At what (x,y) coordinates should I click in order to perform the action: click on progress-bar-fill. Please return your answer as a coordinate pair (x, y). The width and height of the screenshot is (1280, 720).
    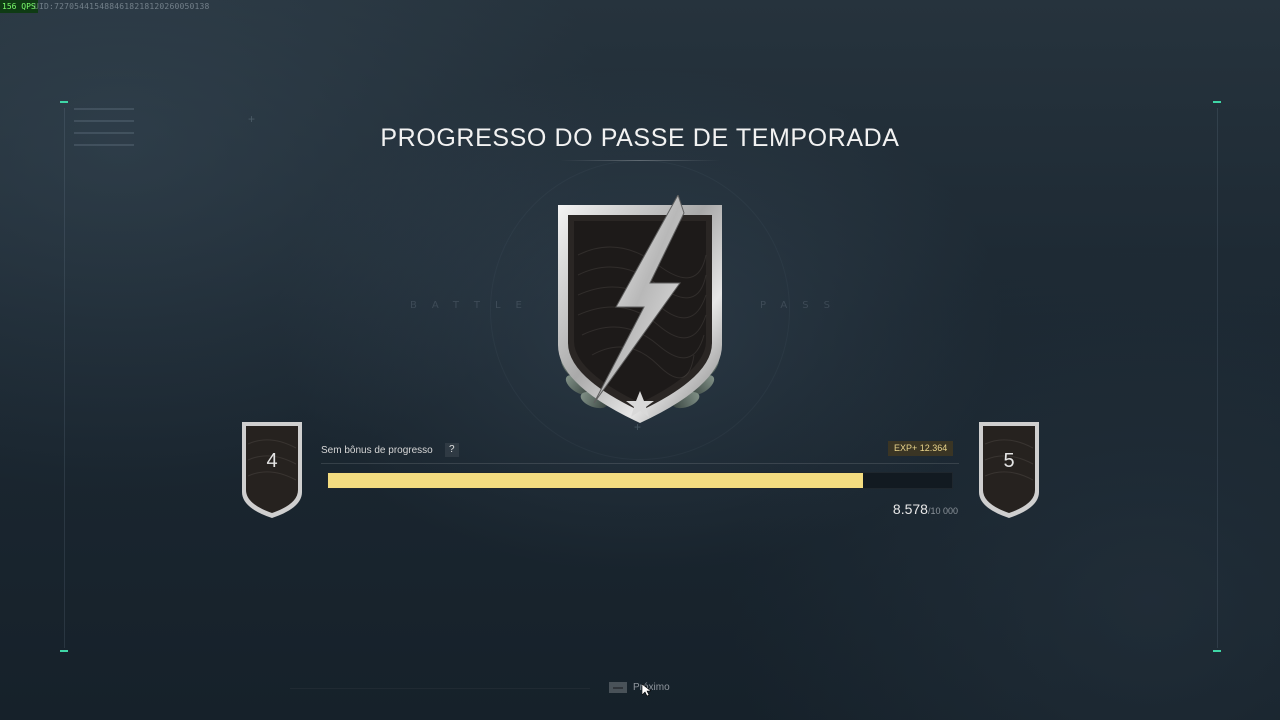
    Looking at the image, I should click on (596, 480).